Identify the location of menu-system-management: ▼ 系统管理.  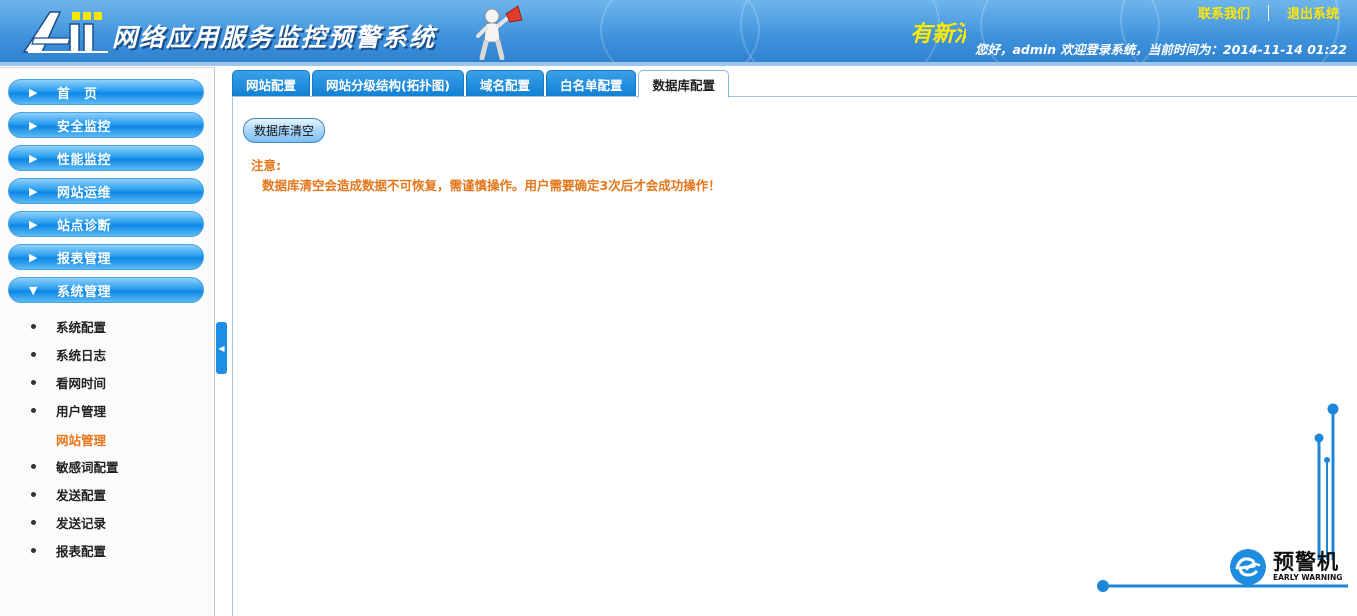
(106, 290).